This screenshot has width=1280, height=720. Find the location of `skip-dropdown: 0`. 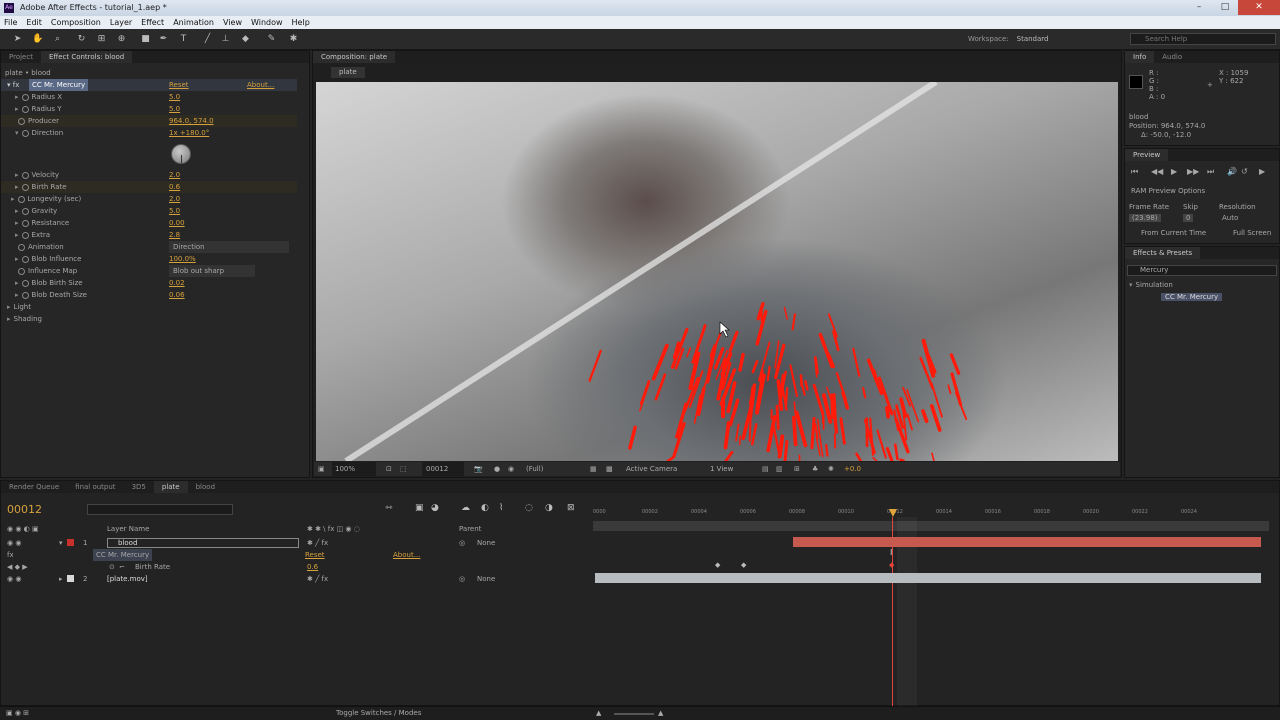

skip-dropdown: 0 is located at coordinates (1188, 218).